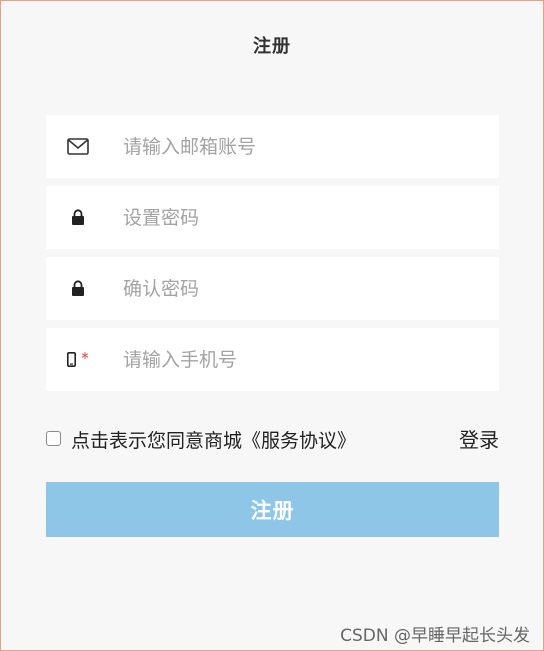 The width and height of the screenshot is (544, 651). Describe the element at coordinates (479, 438) in the screenshot. I see `login-link: 登录` at that location.